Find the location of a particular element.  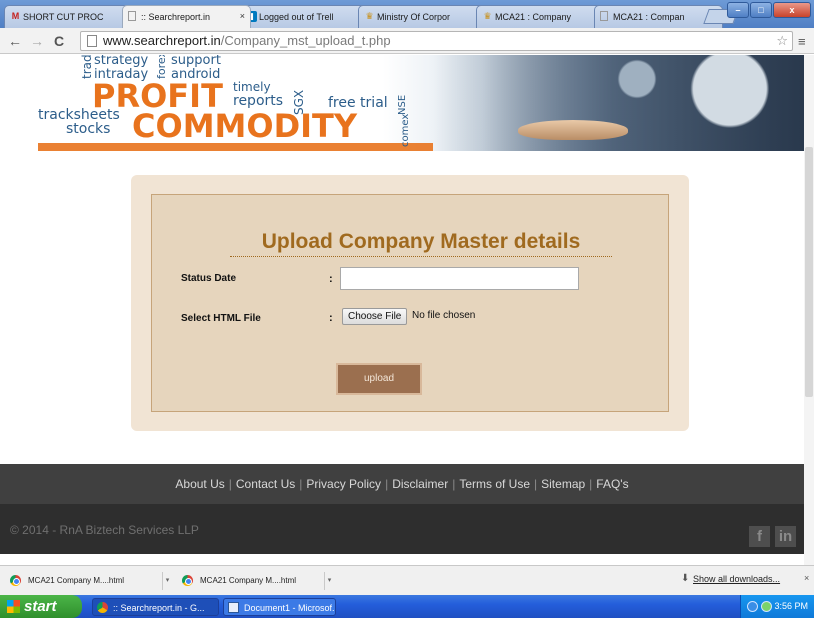

forward-icon: → is located at coordinates (37, 41).